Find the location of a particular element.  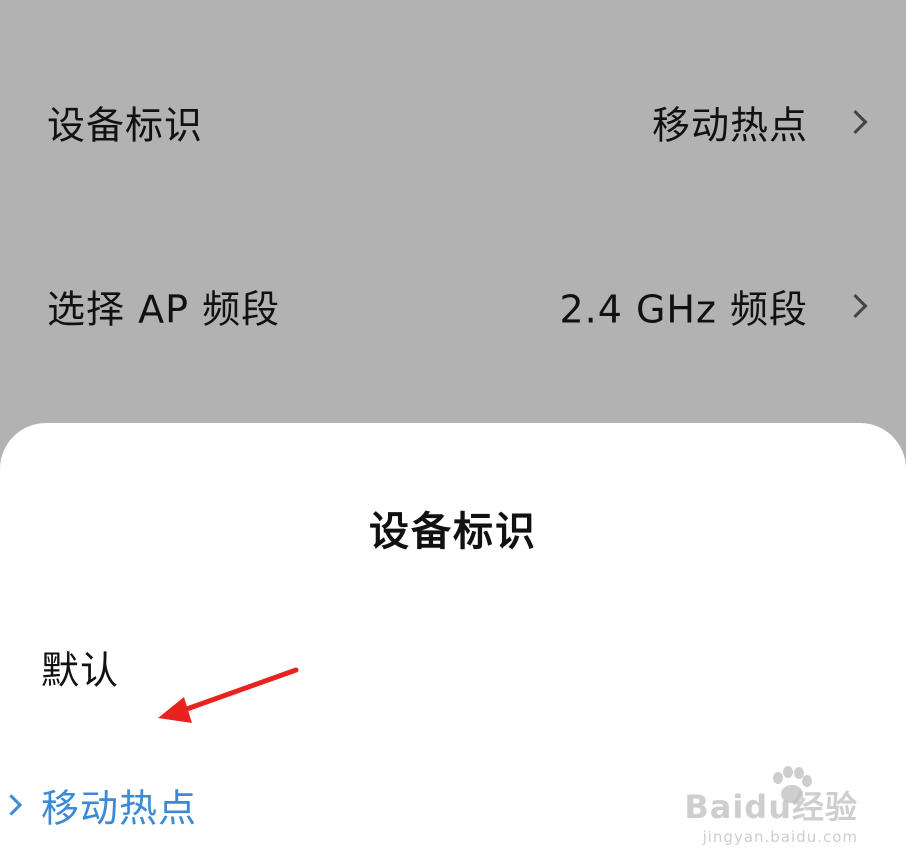

watermark: Baidu经验 jingyan.baidu.com is located at coordinates (771, 814).